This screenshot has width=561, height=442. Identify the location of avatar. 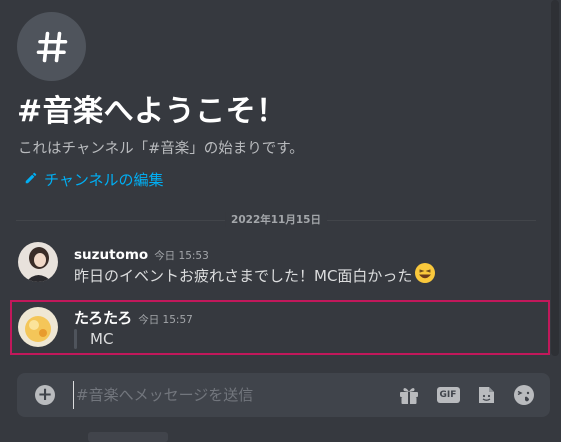
(38, 262).